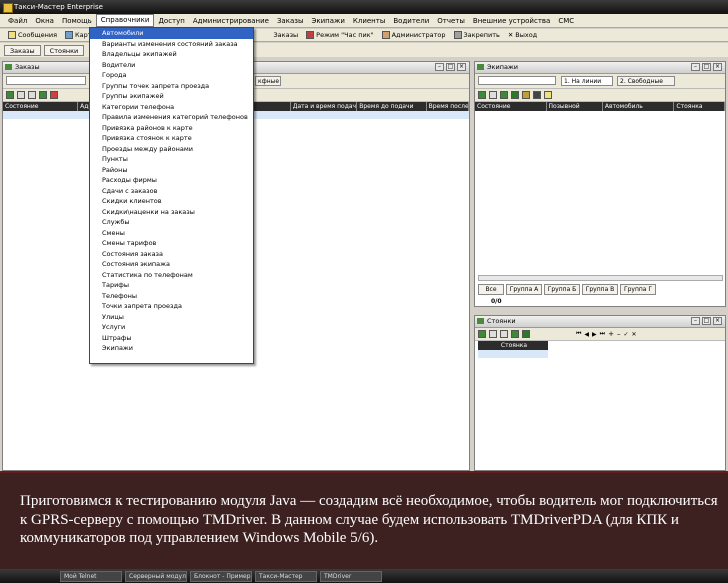 The width and height of the screenshot is (728, 583). What do you see at coordinates (602, 334) in the screenshot?
I see `last-record-icon: ⏭` at bounding box center [602, 334].